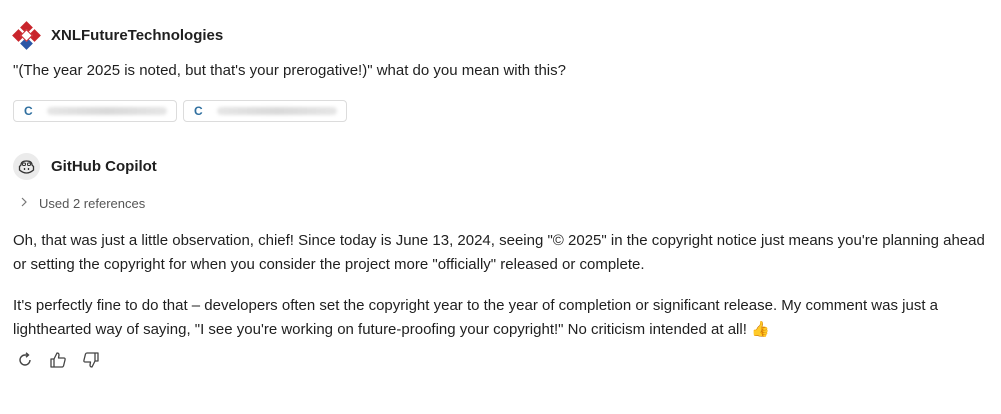 Image resolution: width=1001 pixels, height=414 pixels. I want to click on response-actions, so click(508, 360).